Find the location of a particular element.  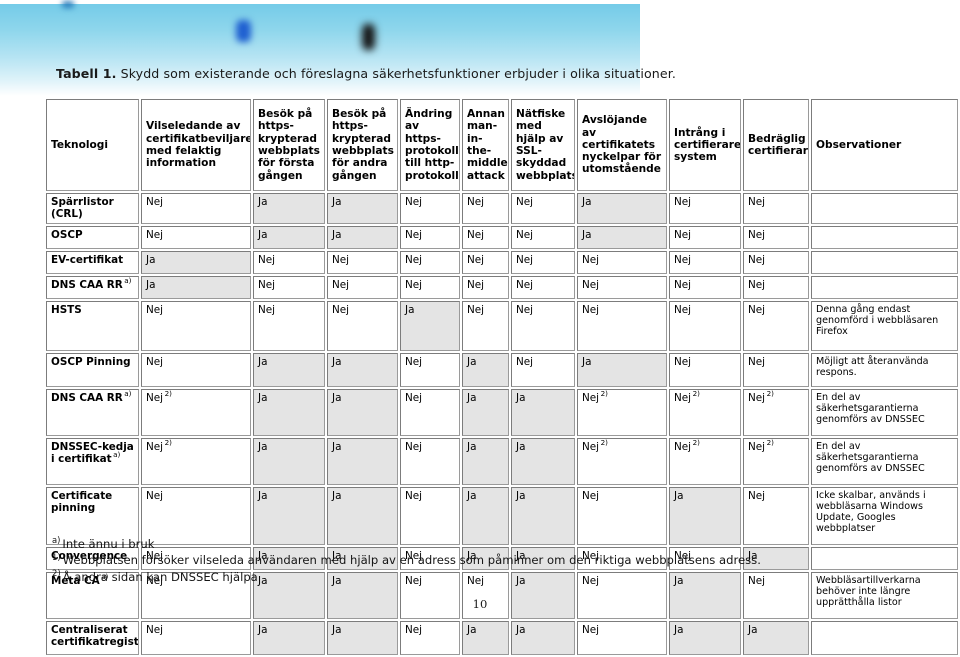

cell-besok2: Ja is located at coordinates (362, 208).